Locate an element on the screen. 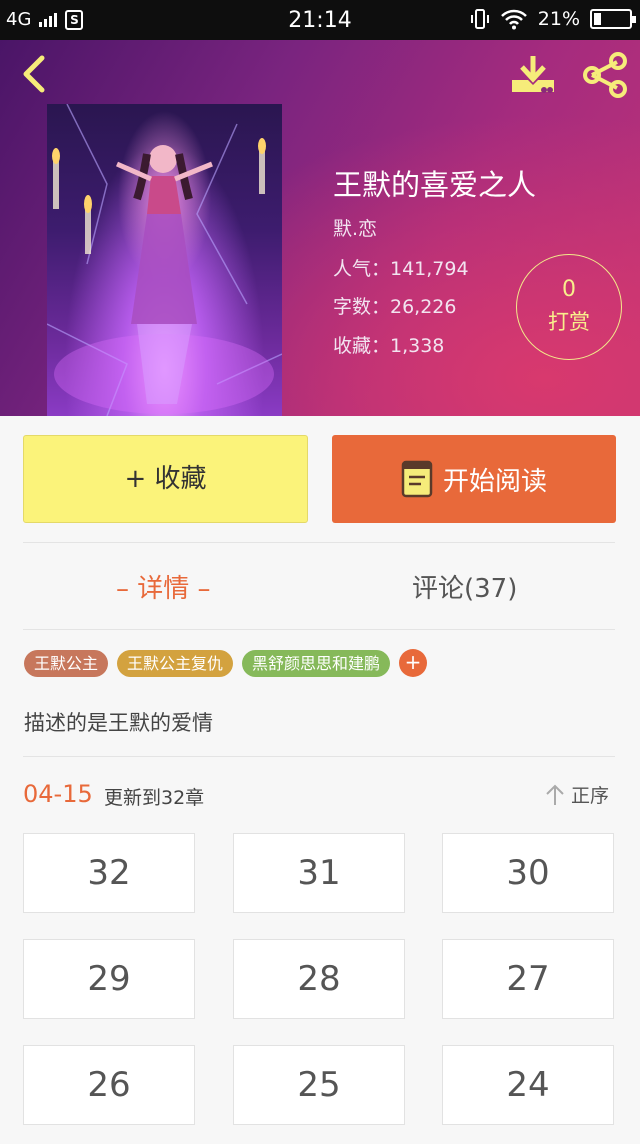 This screenshot has width=640, height=1144. book-icon is located at coordinates (417, 479).